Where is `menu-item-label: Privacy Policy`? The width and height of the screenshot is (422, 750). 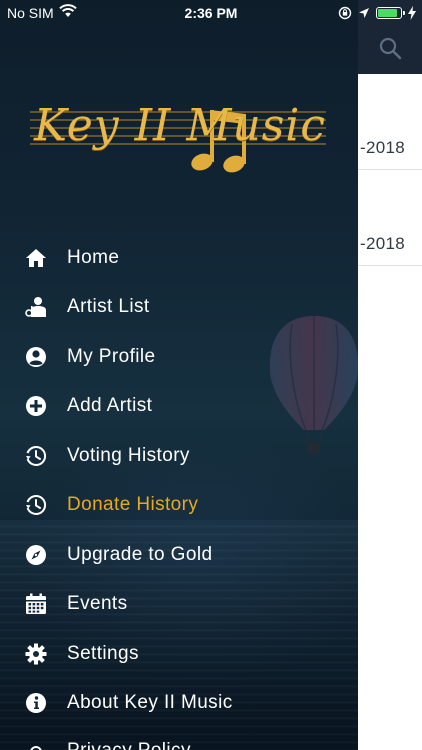
menu-item-label: Privacy Policy is located at coordinates (129, 745).